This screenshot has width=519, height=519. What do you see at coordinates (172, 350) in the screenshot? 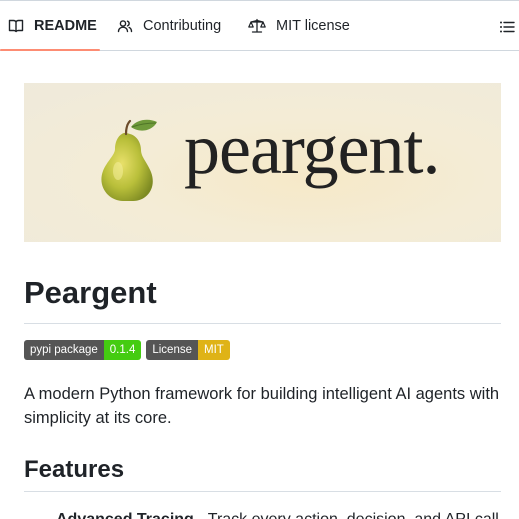
I see `badge-label: License` at bounding box center [172, 350].